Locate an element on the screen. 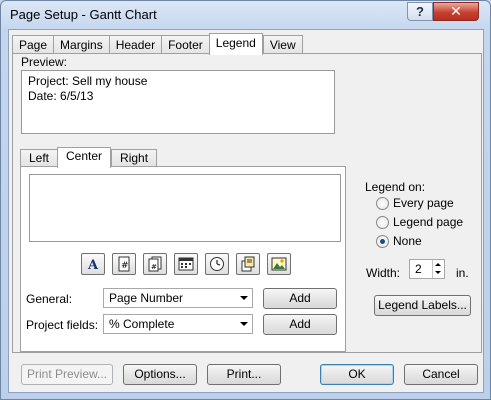  tab-center: Center is located at coordinates (84, 157).